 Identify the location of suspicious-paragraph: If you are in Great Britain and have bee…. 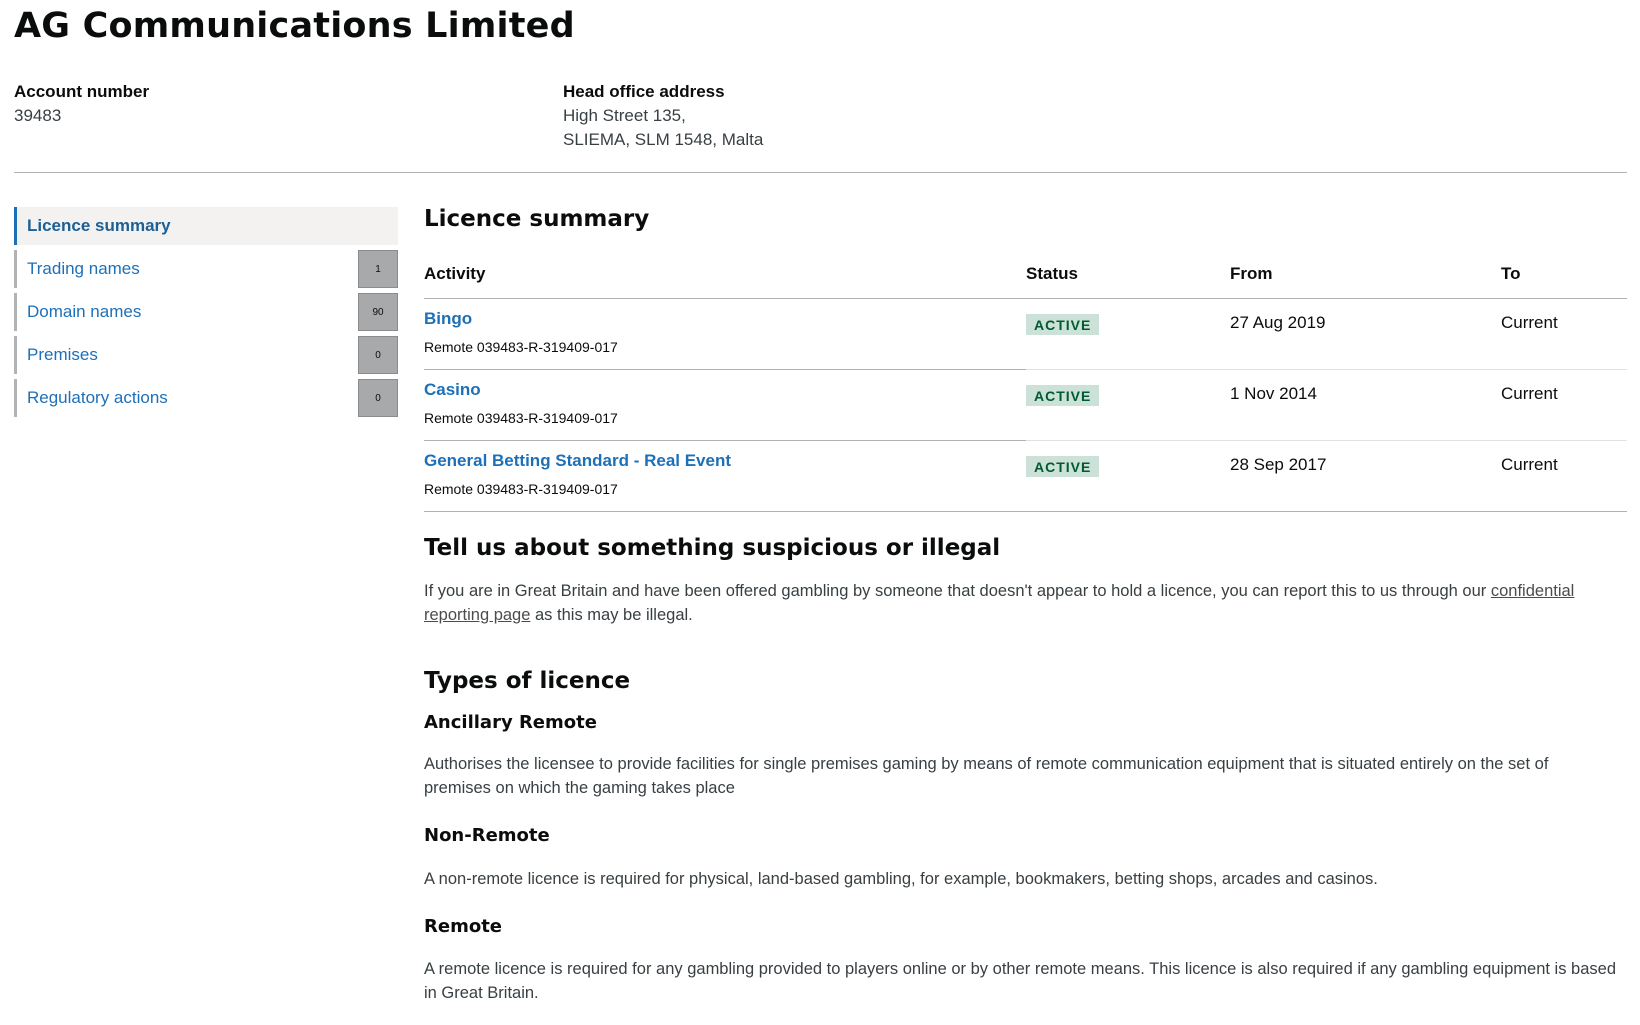
(1024, 603).